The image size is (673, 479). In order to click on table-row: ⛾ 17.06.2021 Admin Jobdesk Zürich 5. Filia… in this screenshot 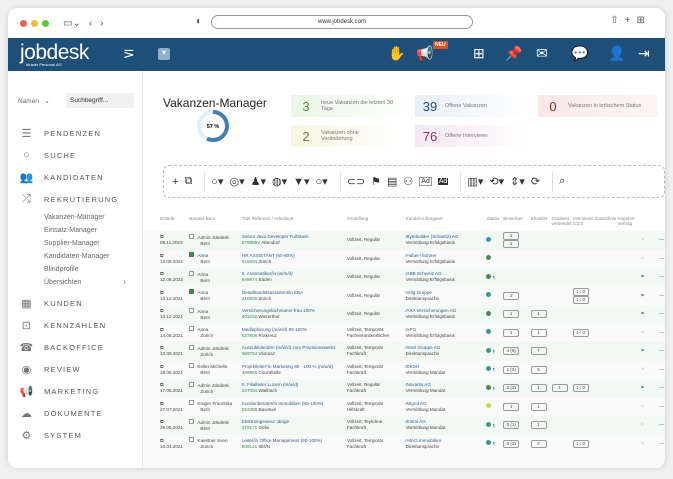, I will do `click(412, 388)`.